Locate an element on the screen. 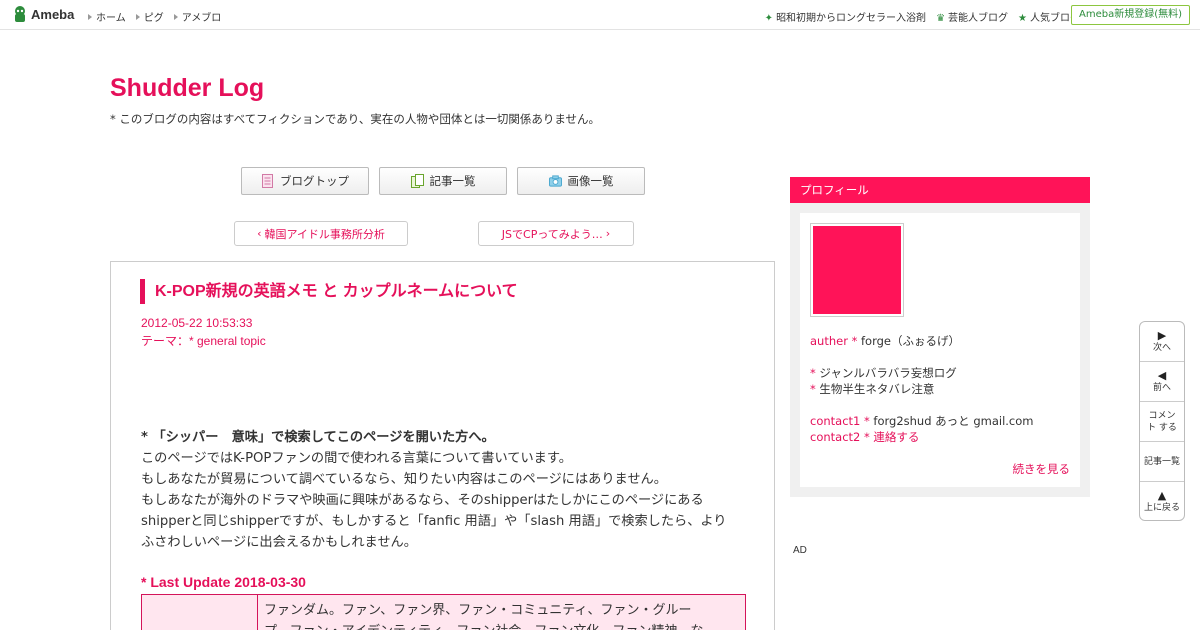 The image size is (1200, 630). back-to-top-button: ▲ 上に戻る is located at coordinates (1162, 501).